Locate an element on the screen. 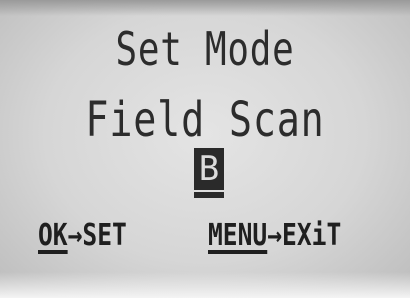 The image size is (410, 298). menu-arrow: → is located at coordinates (275, 235).